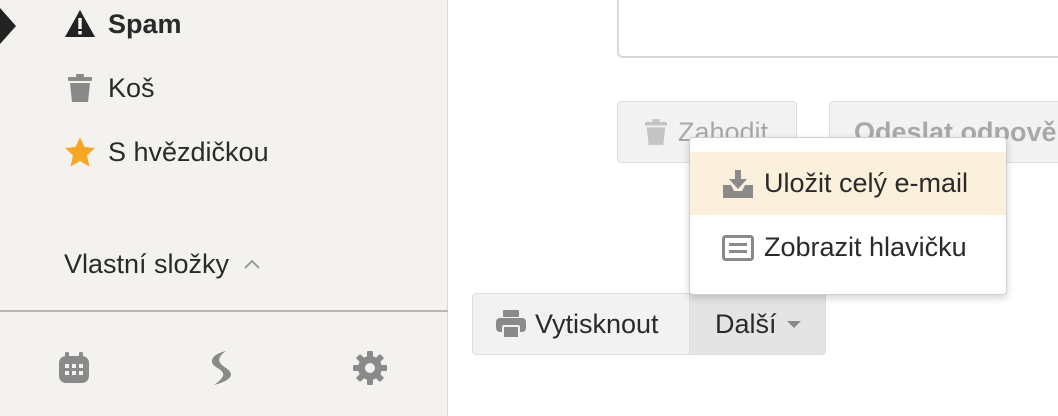 The height and width of the screenshot is (416, 1058). Describe the element at coordinates (188, 151) in the screenshot. I see `sidebar-item-label: S hvězdičkou` at that location.